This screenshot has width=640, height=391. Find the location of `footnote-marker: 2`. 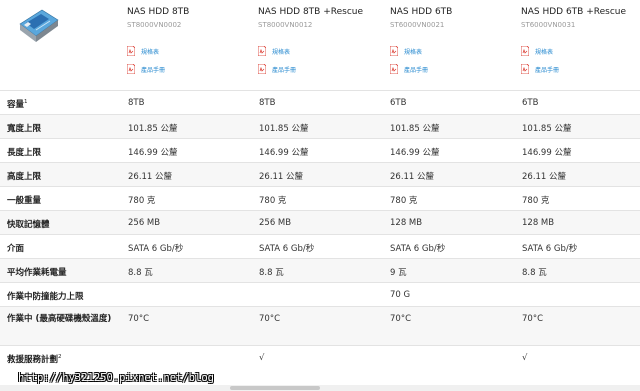

footnote-marker: 2 is located at coordinates (60, 357).